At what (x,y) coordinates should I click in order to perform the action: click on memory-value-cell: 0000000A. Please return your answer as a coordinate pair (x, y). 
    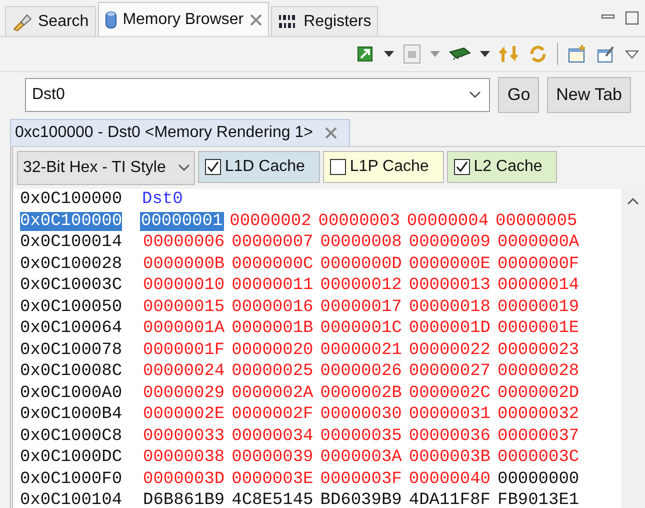
    Looking at the image, I should click on (538, 242).